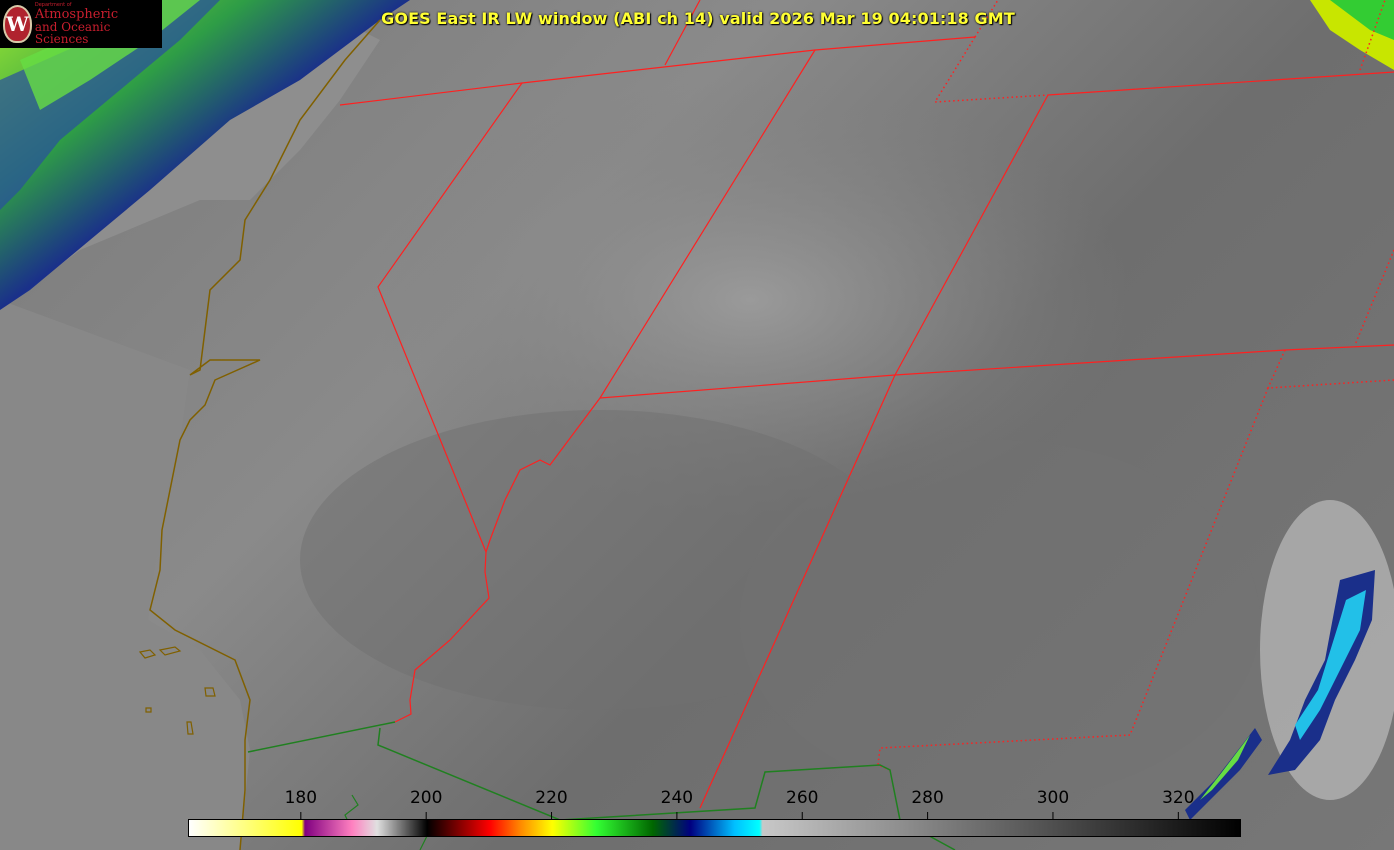 This screenshot has height=850, width=1394. What do you see at coordinates (125, 575) in the screenshot?
I see `ocean-region` at bounding box center [125, 575].